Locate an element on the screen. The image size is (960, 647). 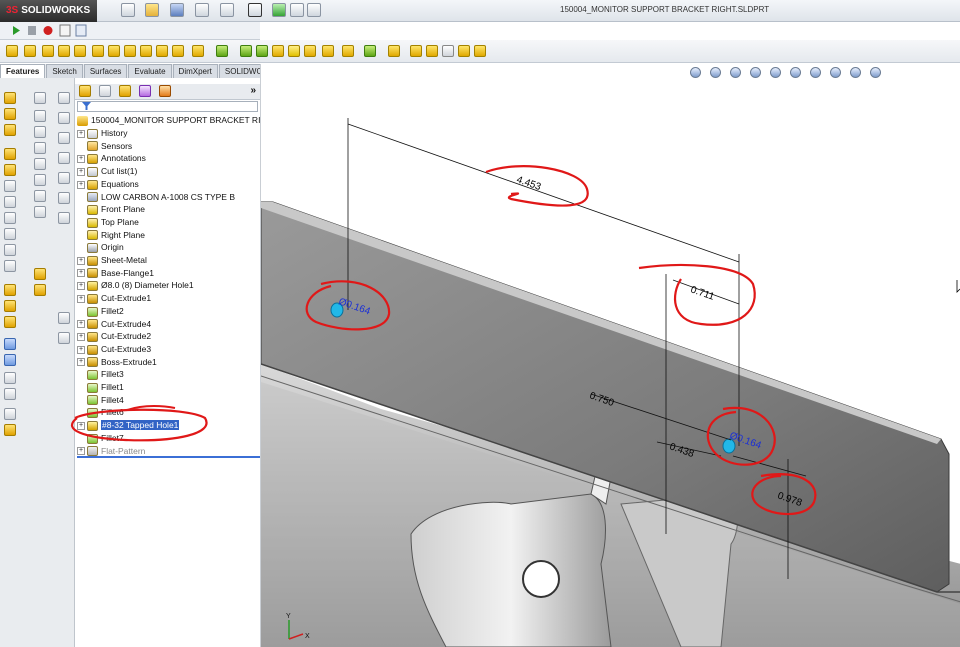
flatten-icon is located at coordinates (10, 360).